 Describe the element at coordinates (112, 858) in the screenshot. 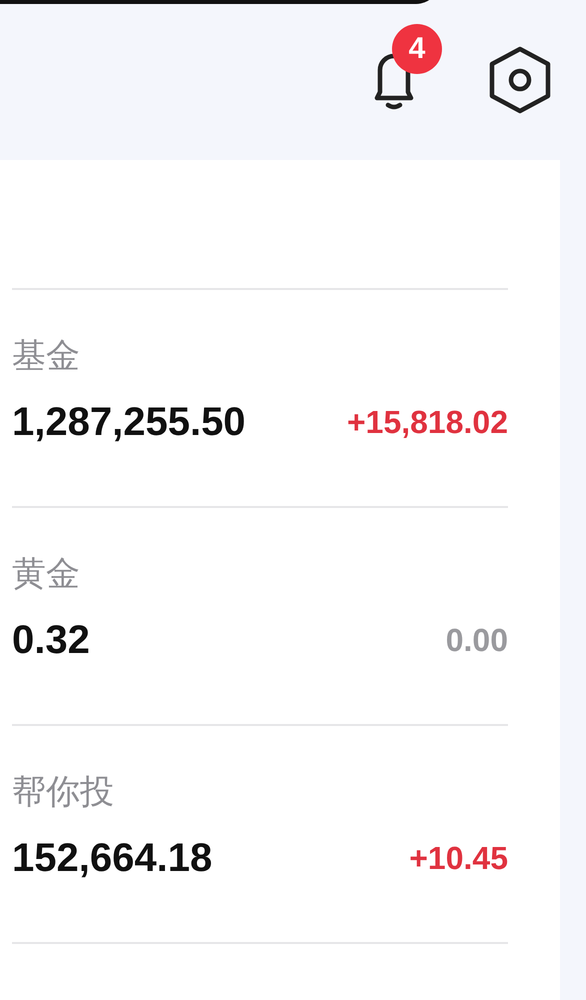

I see `asset-amount: 152,664.18` at that location.